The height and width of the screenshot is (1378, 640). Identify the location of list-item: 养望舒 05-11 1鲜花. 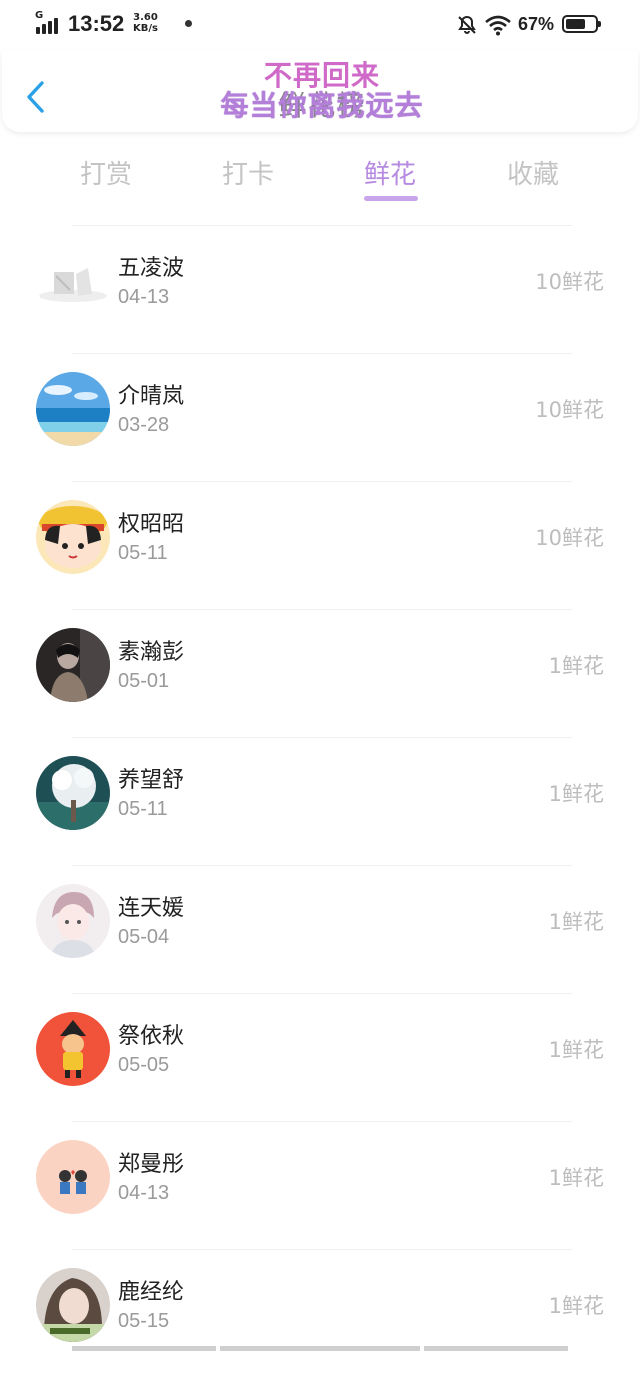
(320, 802).